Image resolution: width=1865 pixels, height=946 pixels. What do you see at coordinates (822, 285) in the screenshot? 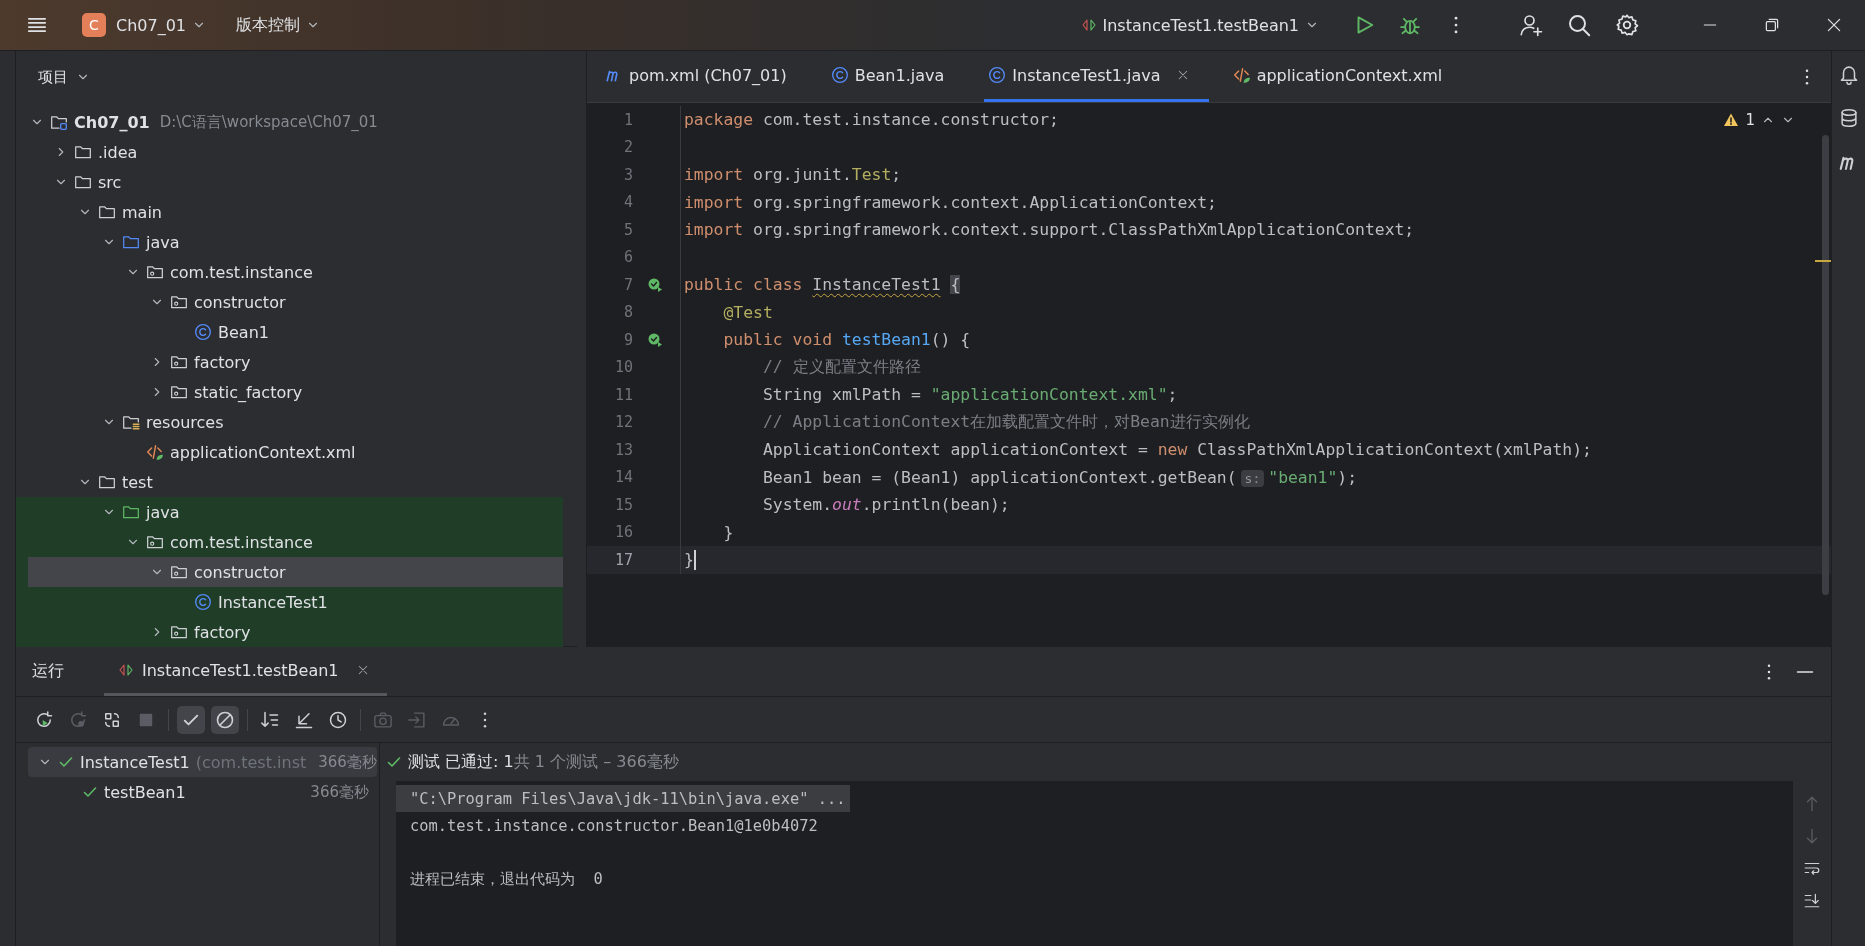
I see `code-line: public class InstanceTest1 {` at bounding box center [822, 285].